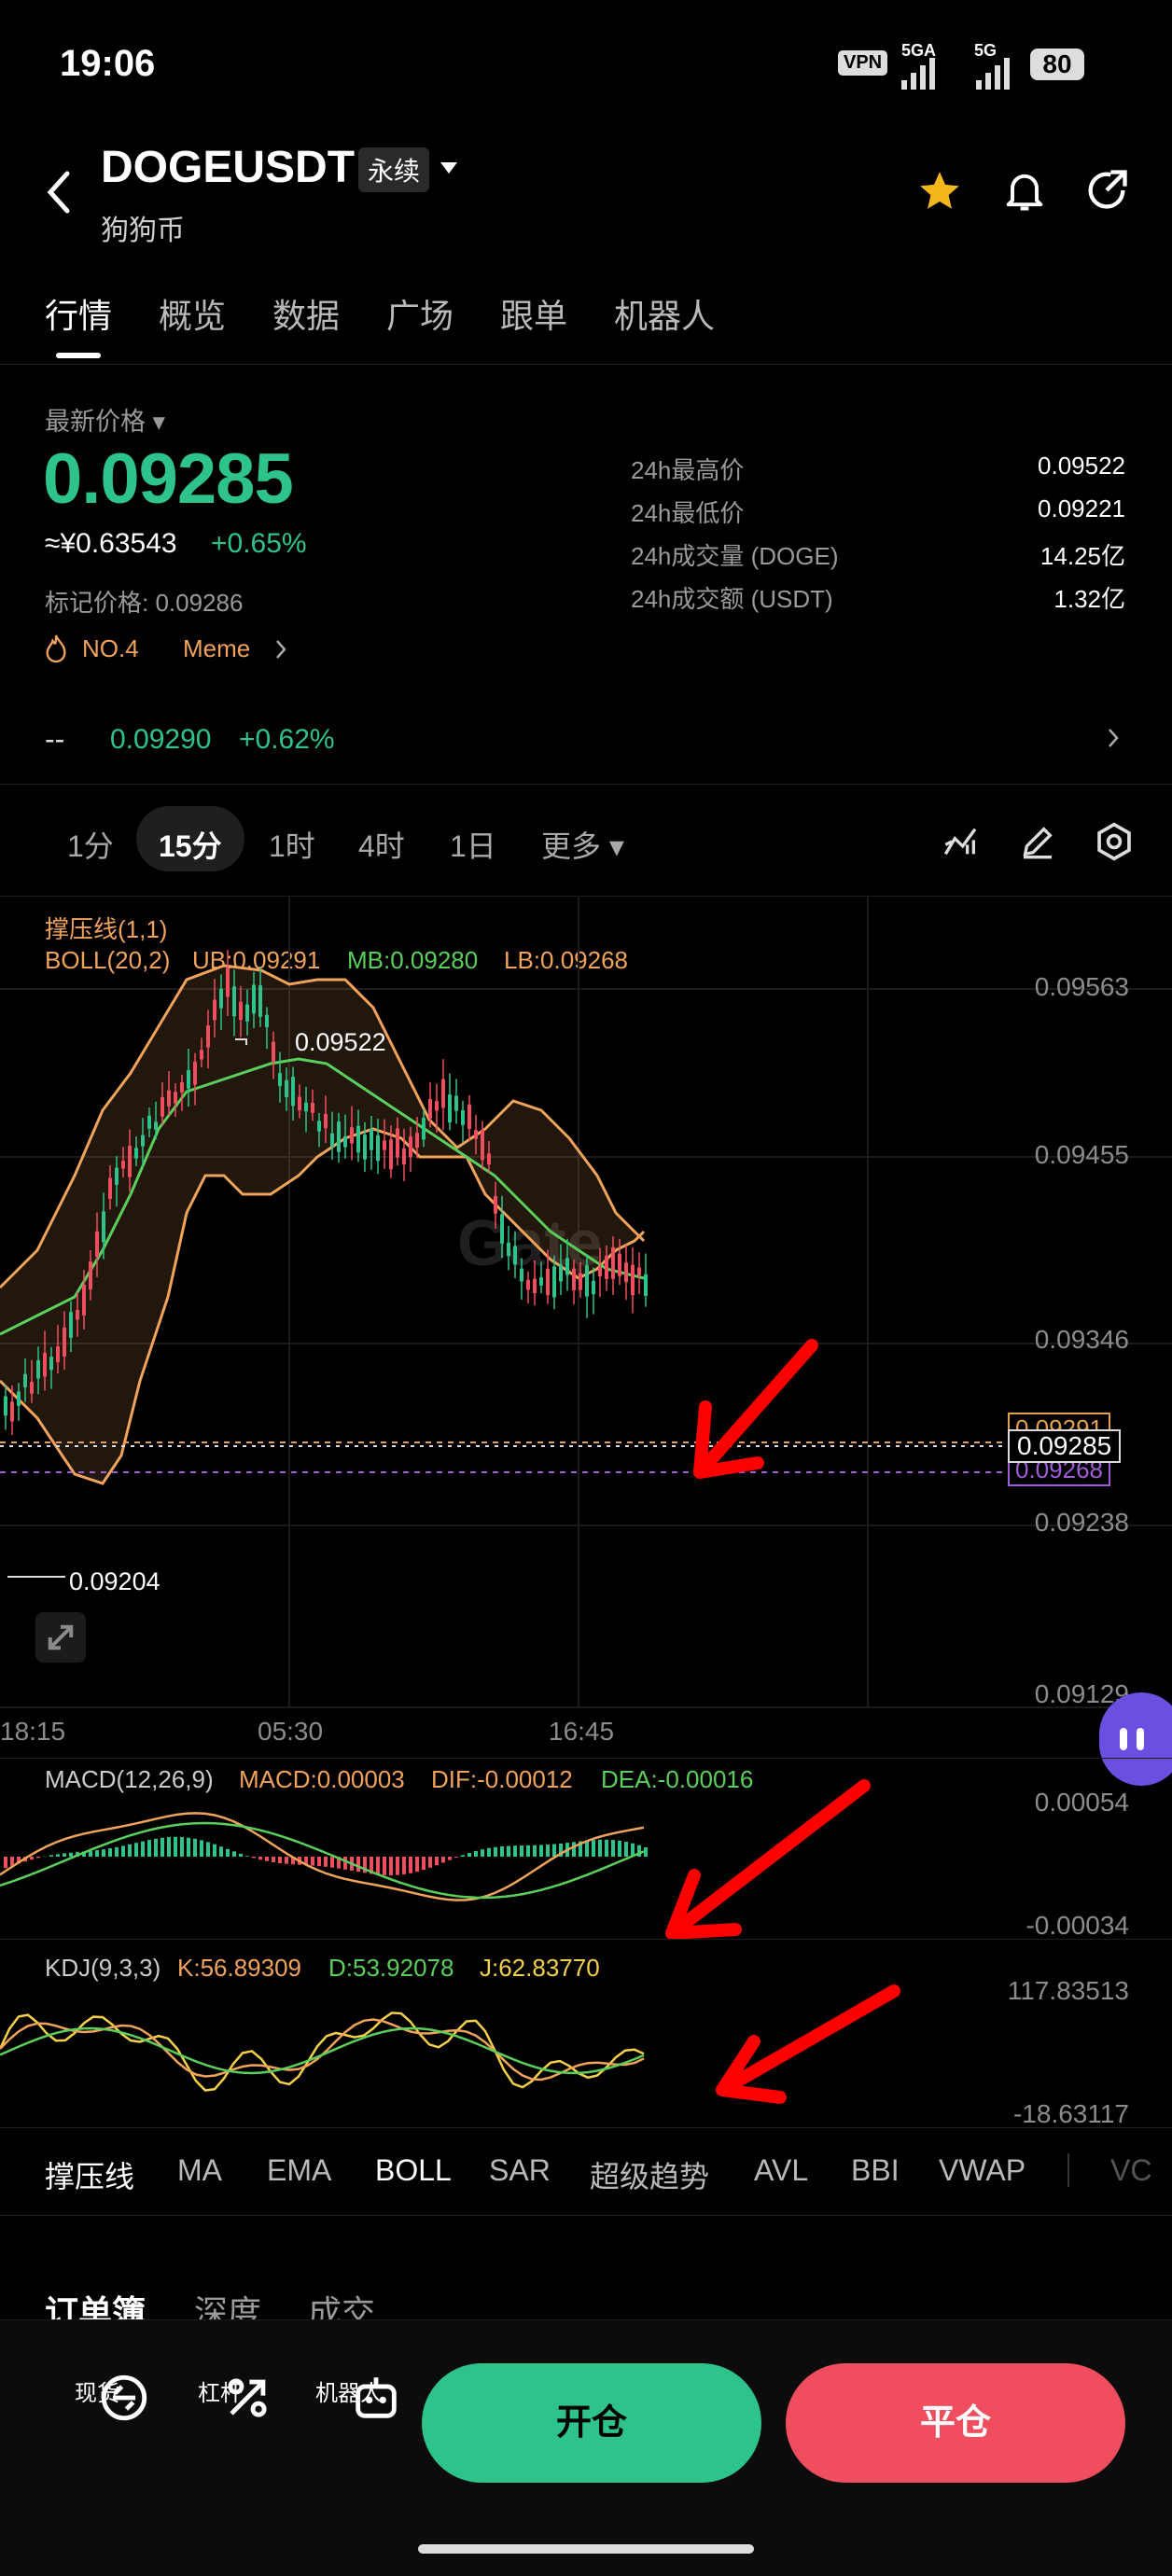  I want to click on x-tick: 18:15, so click(32, 1732).